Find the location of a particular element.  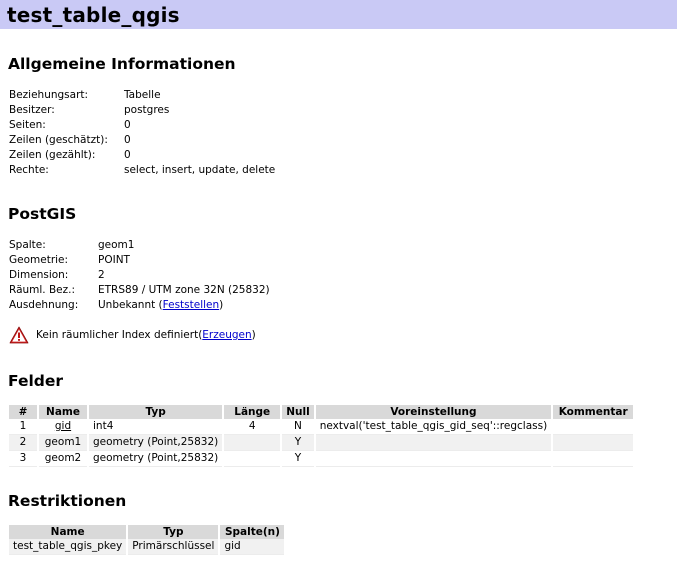

postgis-key: Dimension: is located at coordinates (39, 275).